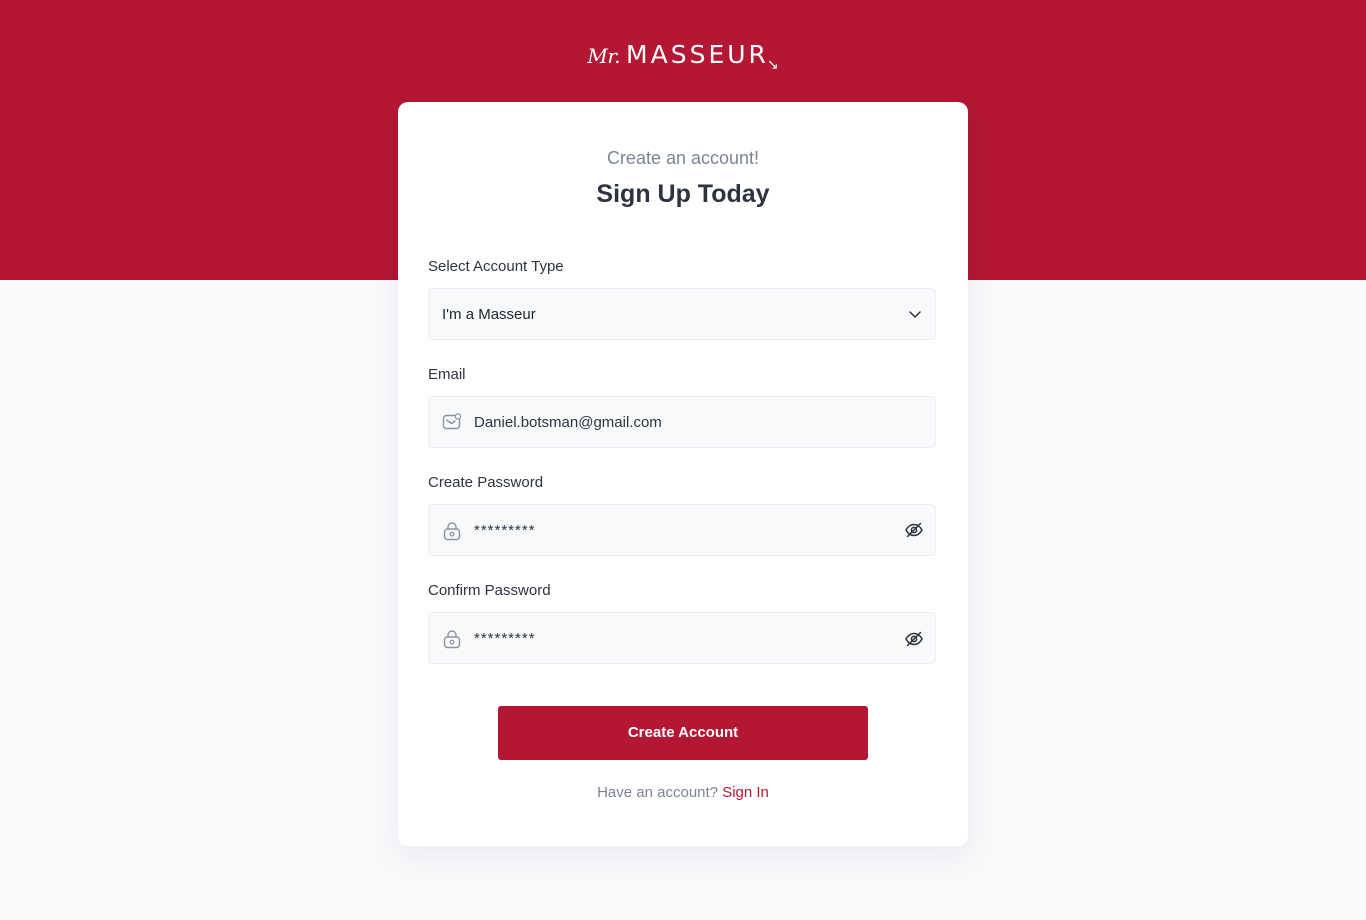 This screenshot has width=1366, height=920. I want to click on confirm-password-label: Confirm Password, so click(489, 590).